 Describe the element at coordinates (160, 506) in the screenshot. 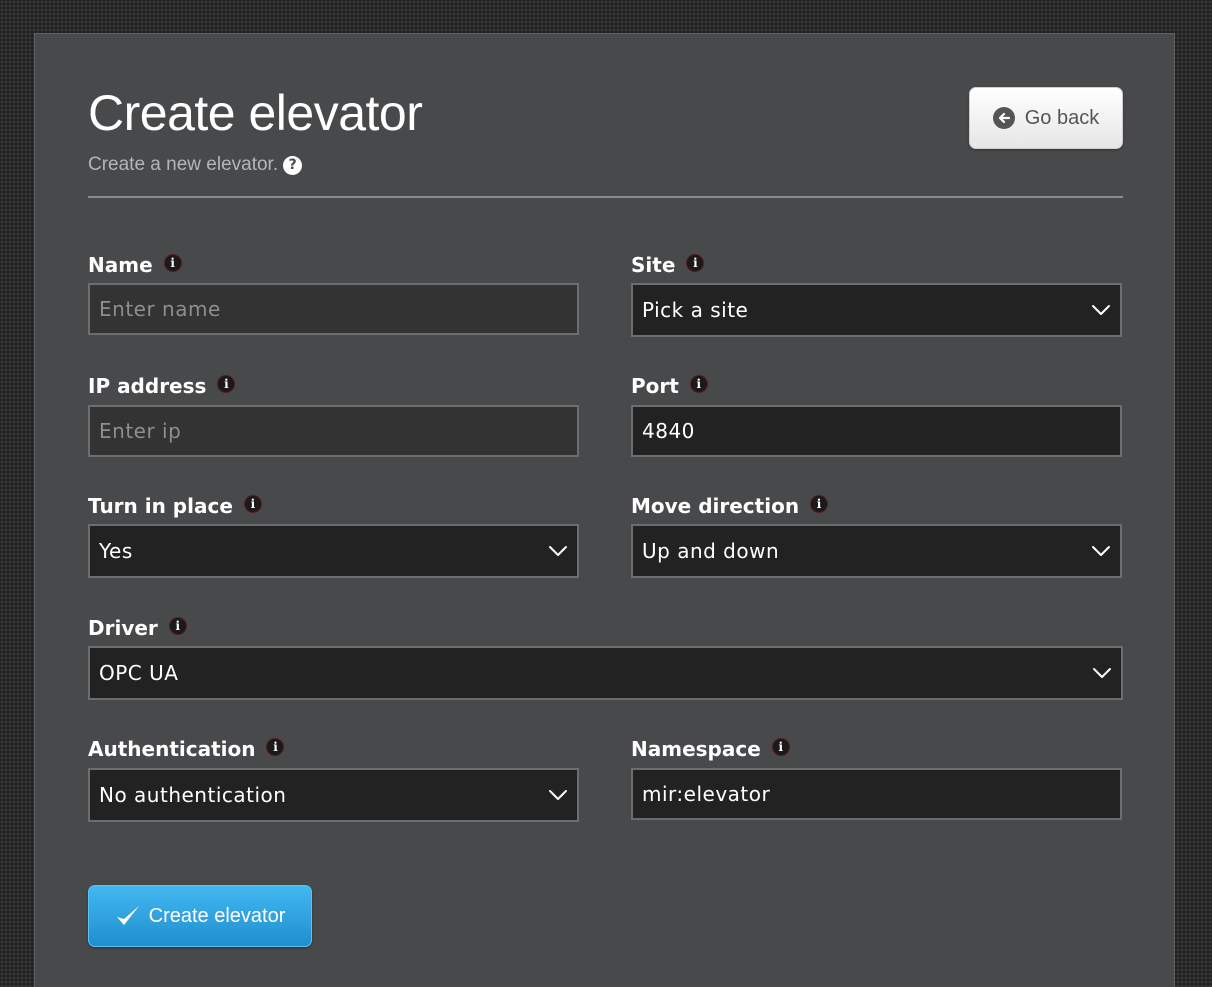

I see `turn-in-place-label-text: Turn in place` at that location.